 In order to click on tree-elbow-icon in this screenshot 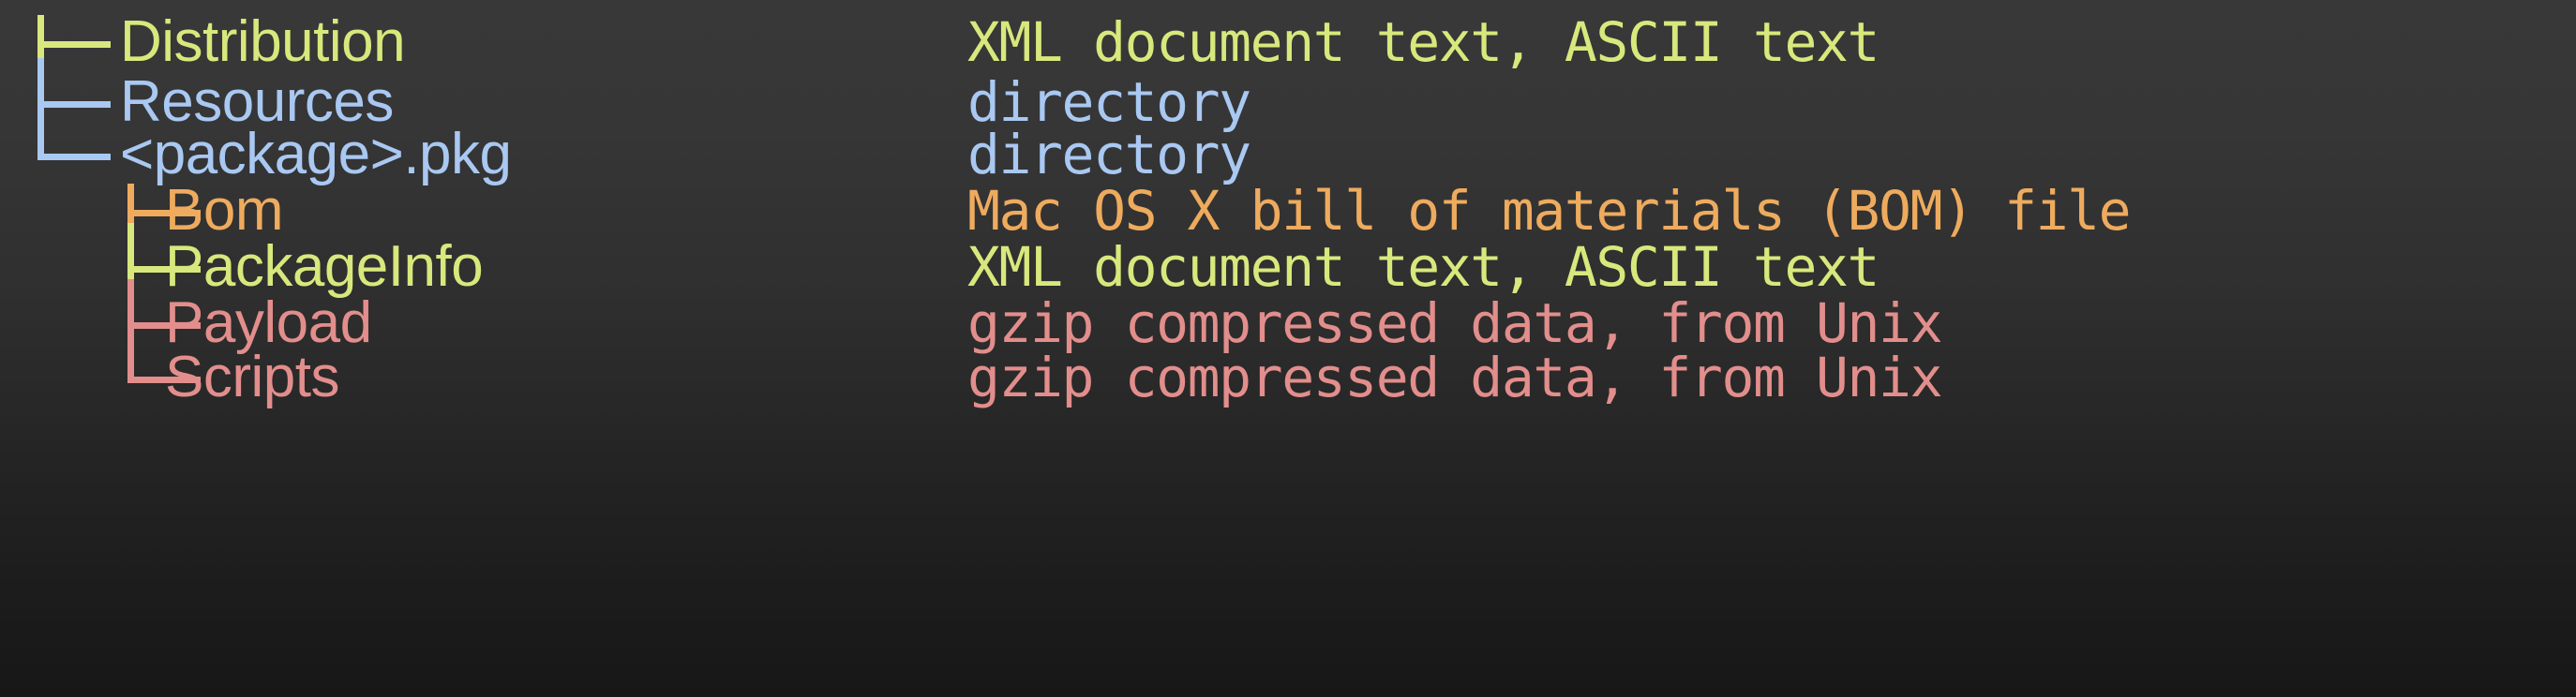, I will do `click(74, 157)`.